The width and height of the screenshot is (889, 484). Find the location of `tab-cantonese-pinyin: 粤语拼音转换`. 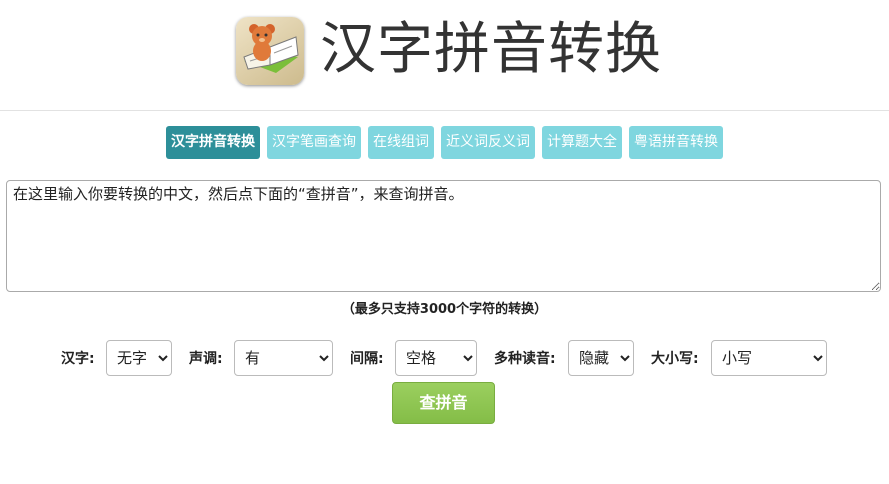

tab-cantonese-pinyin: 粤语拼音转换 is located at coordinates (676, 142).